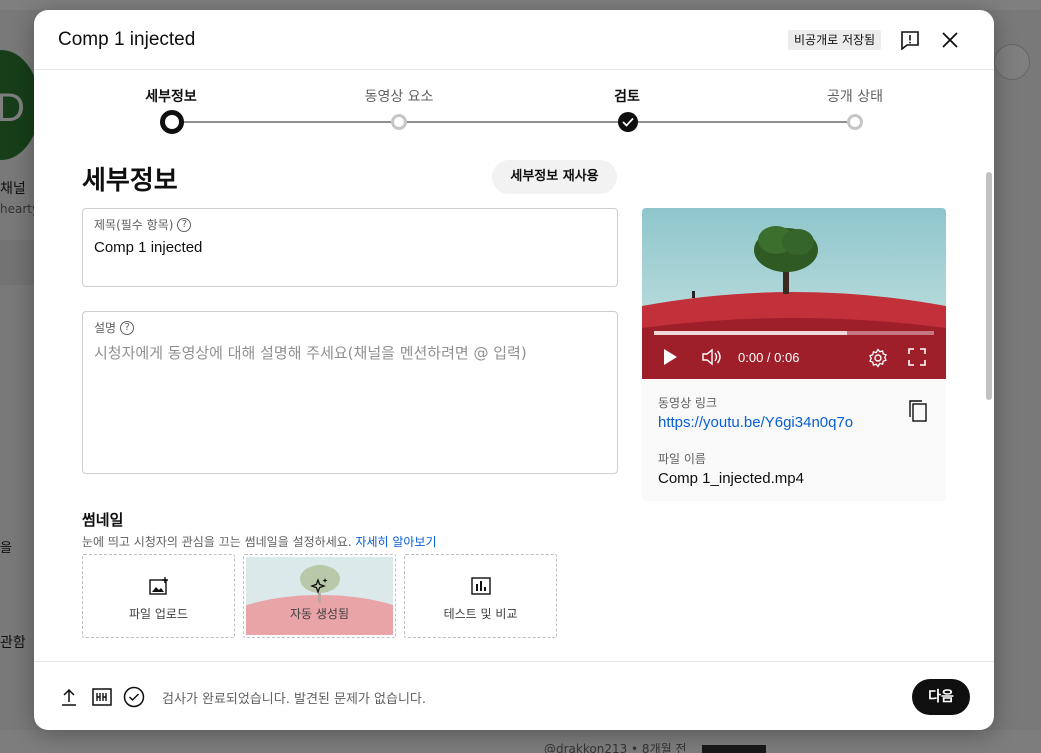  What do you see at coordinates (69, 697) in the screenshot?
I see `upload-icon` at bounding box center [69, 697].